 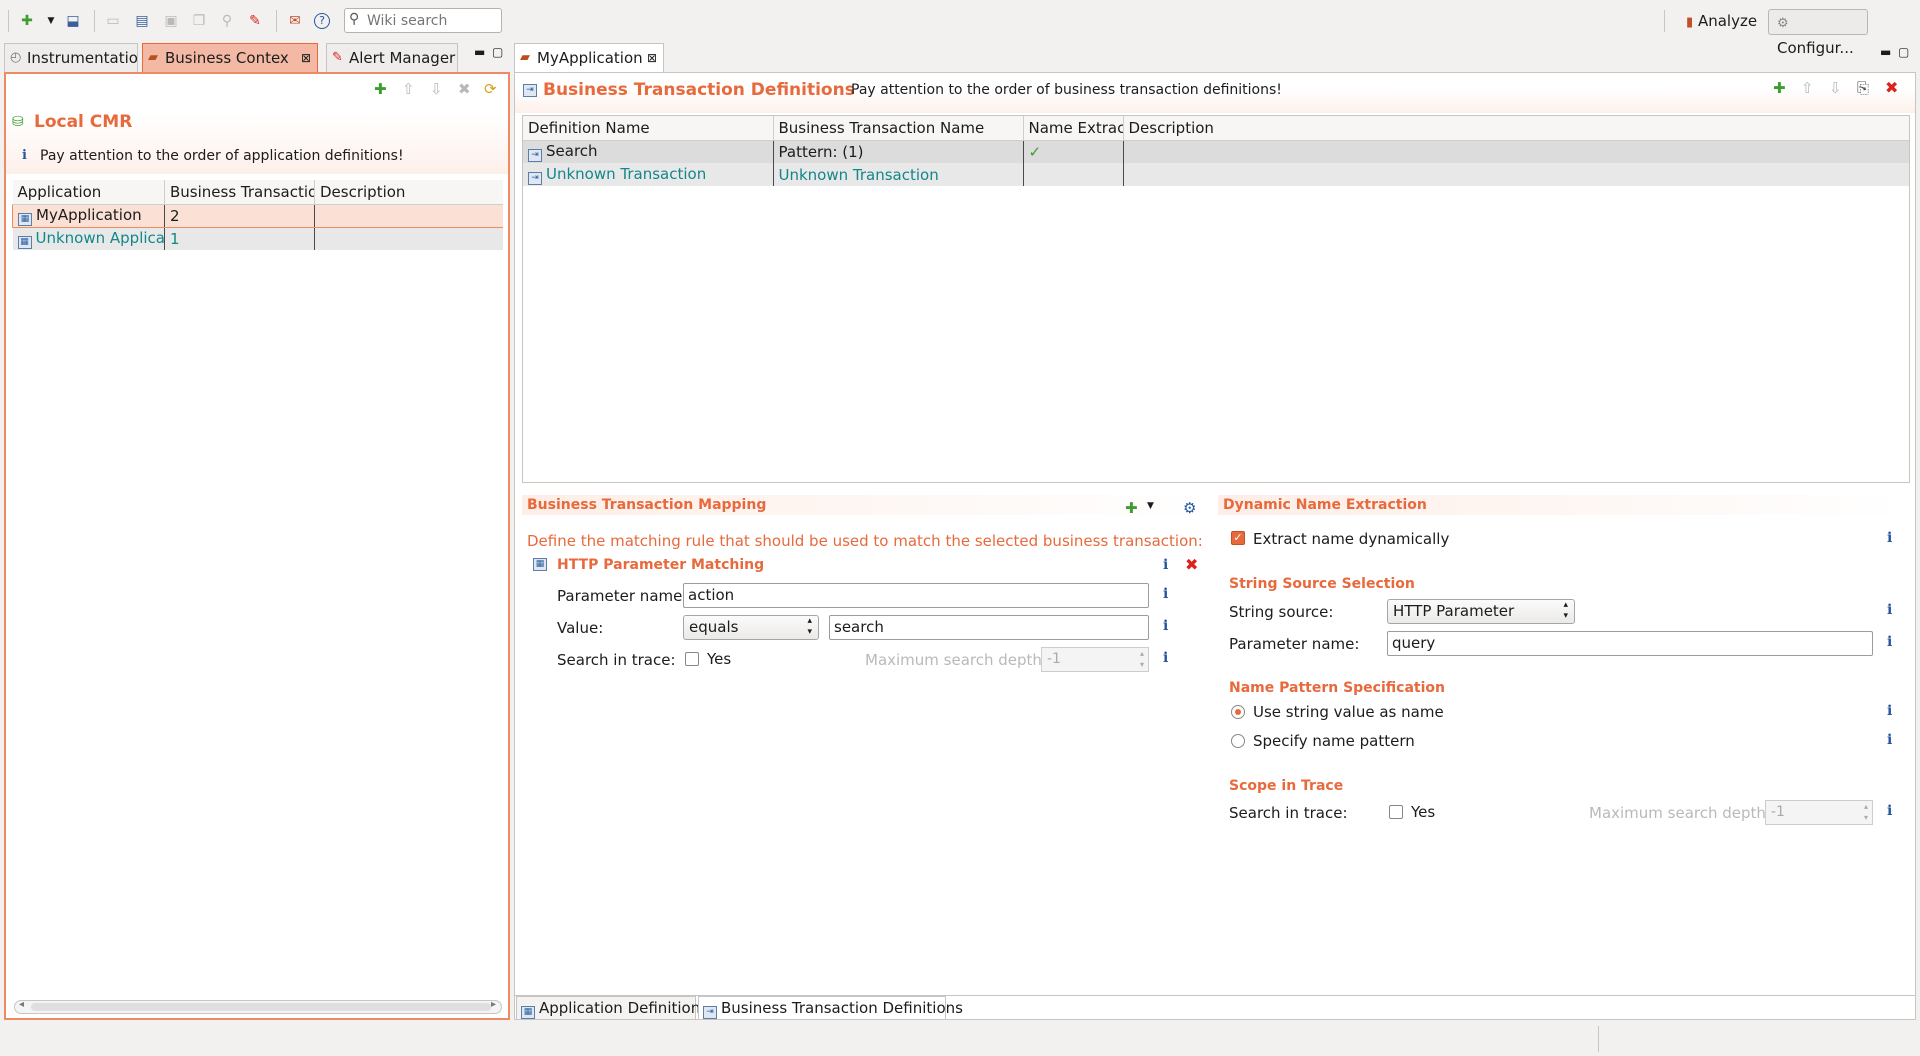 What do you see at coordinates (261, 1007) in the screenshot?
I see `scrollbar-thumb` at bounding box center [261, 1007].